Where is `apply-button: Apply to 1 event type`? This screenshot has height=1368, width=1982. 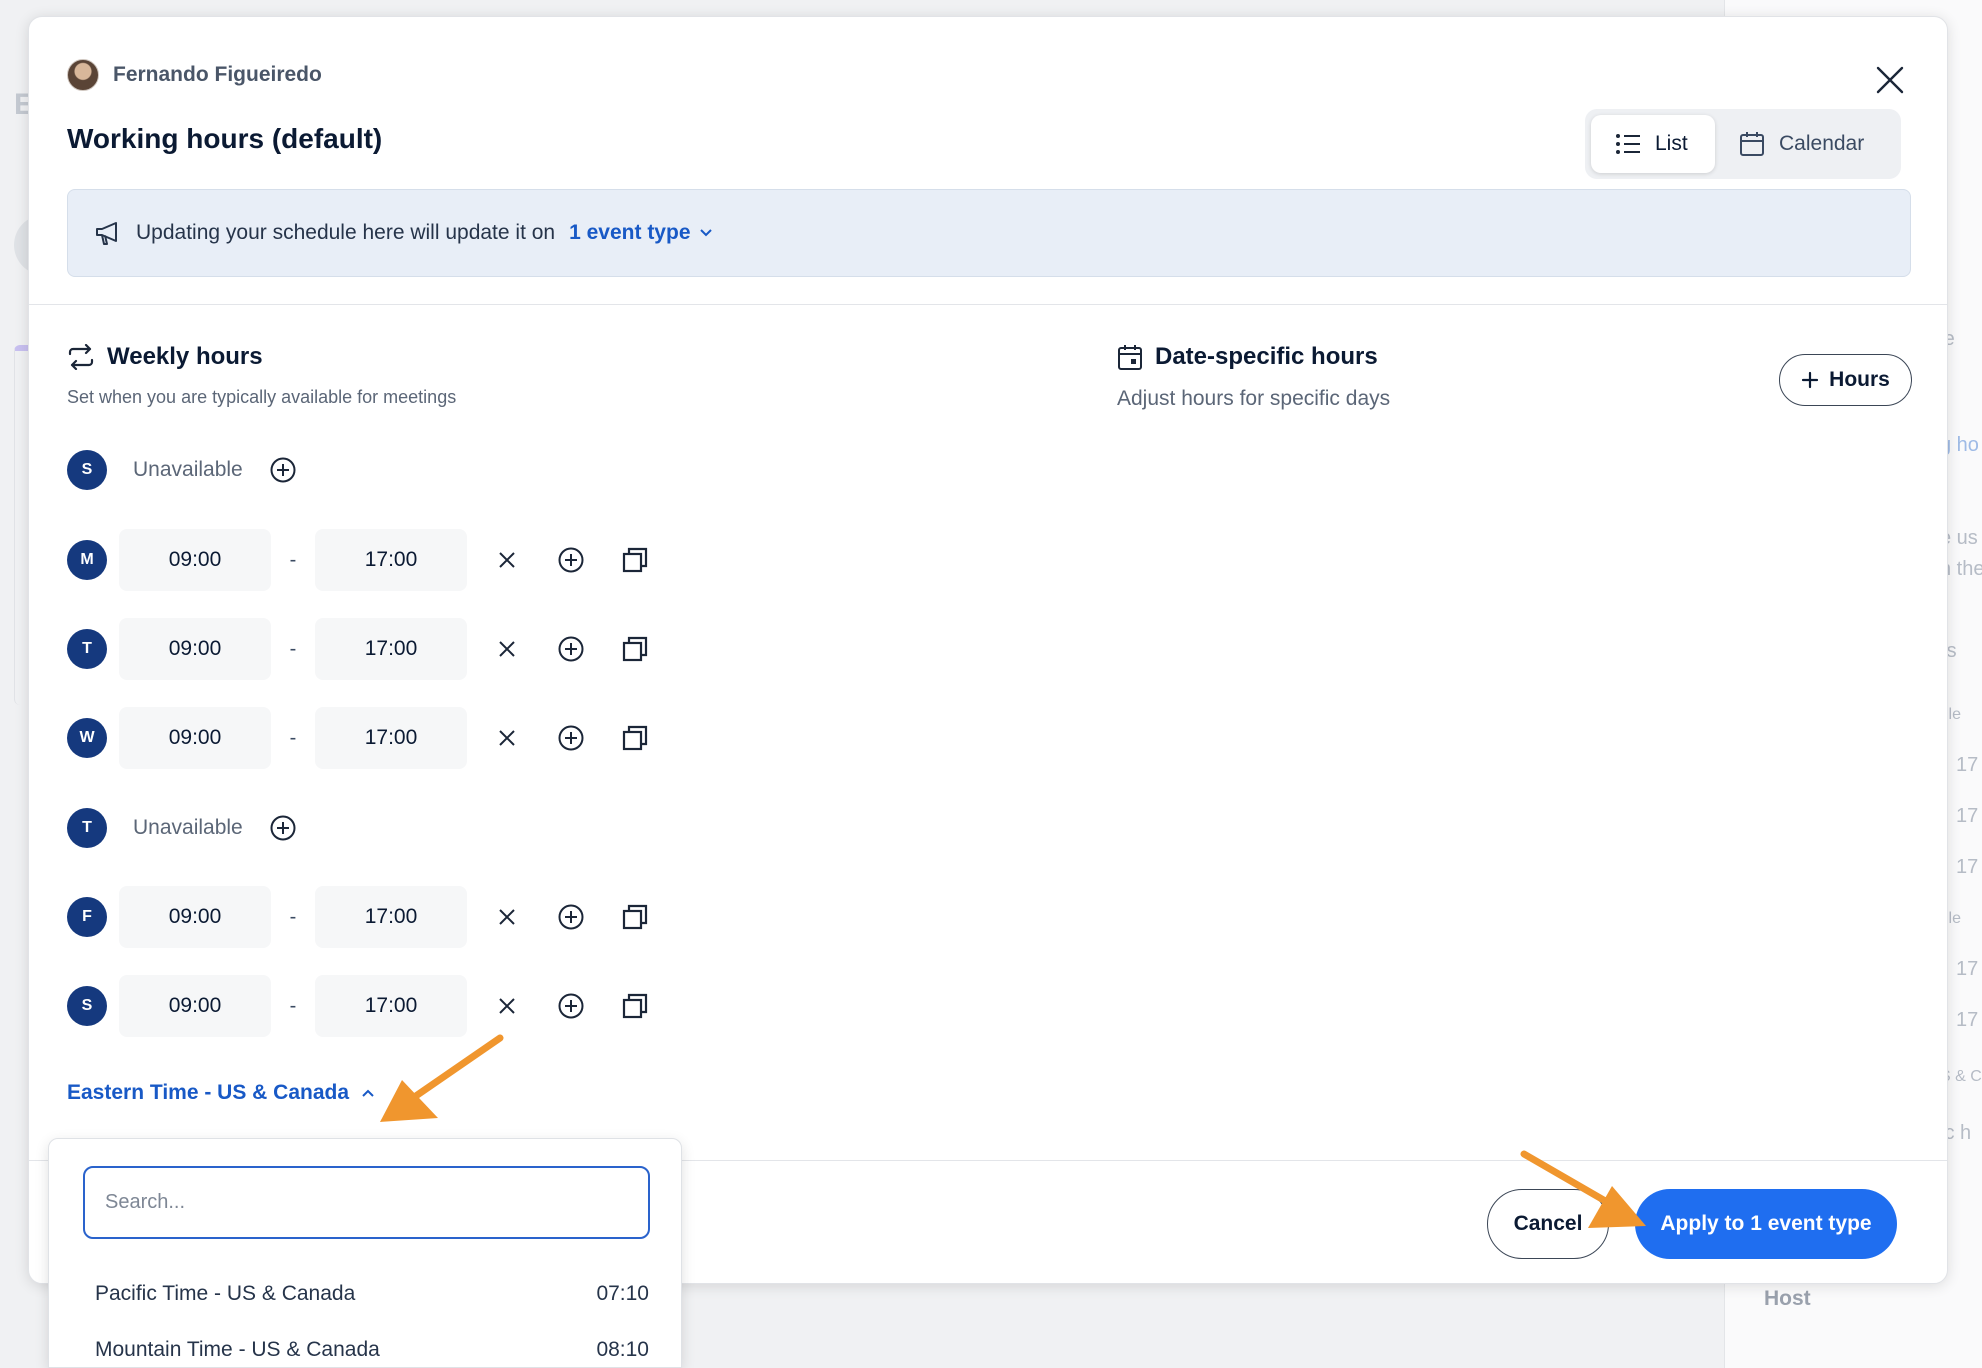 apply-button: Apply to 1 event type is located at coordinates (1766, 1224).